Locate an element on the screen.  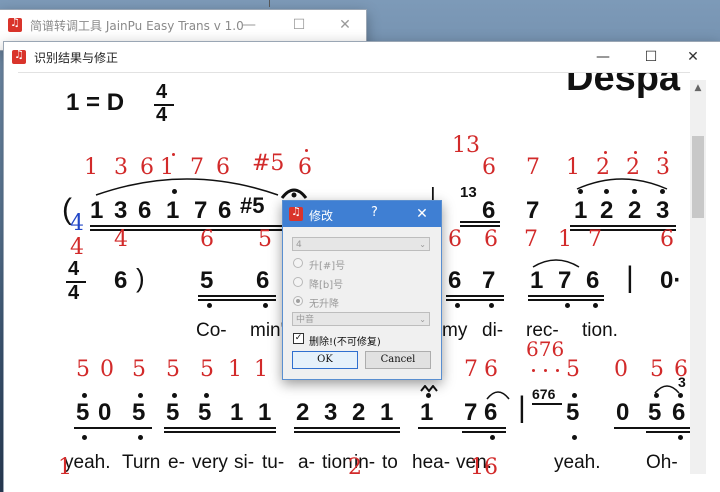
help-button: ? is located at coordinates (374, 212).